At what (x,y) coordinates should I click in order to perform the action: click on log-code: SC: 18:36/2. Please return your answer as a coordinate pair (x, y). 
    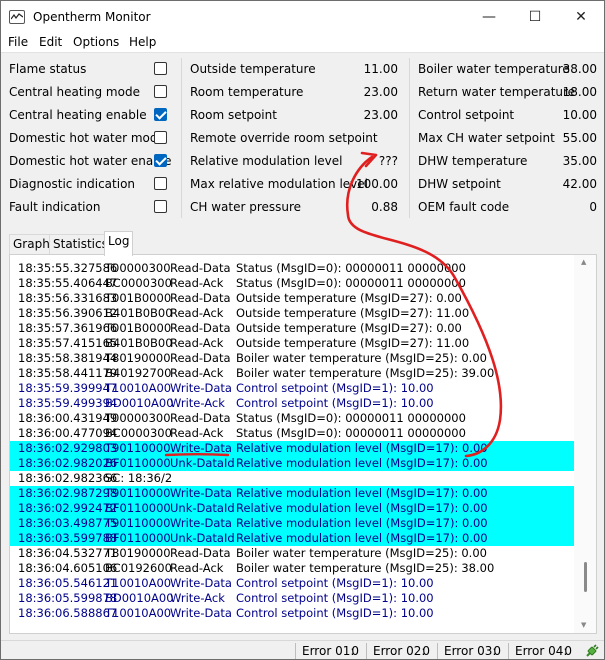
    Looking at the image, I should click on (139, 478).